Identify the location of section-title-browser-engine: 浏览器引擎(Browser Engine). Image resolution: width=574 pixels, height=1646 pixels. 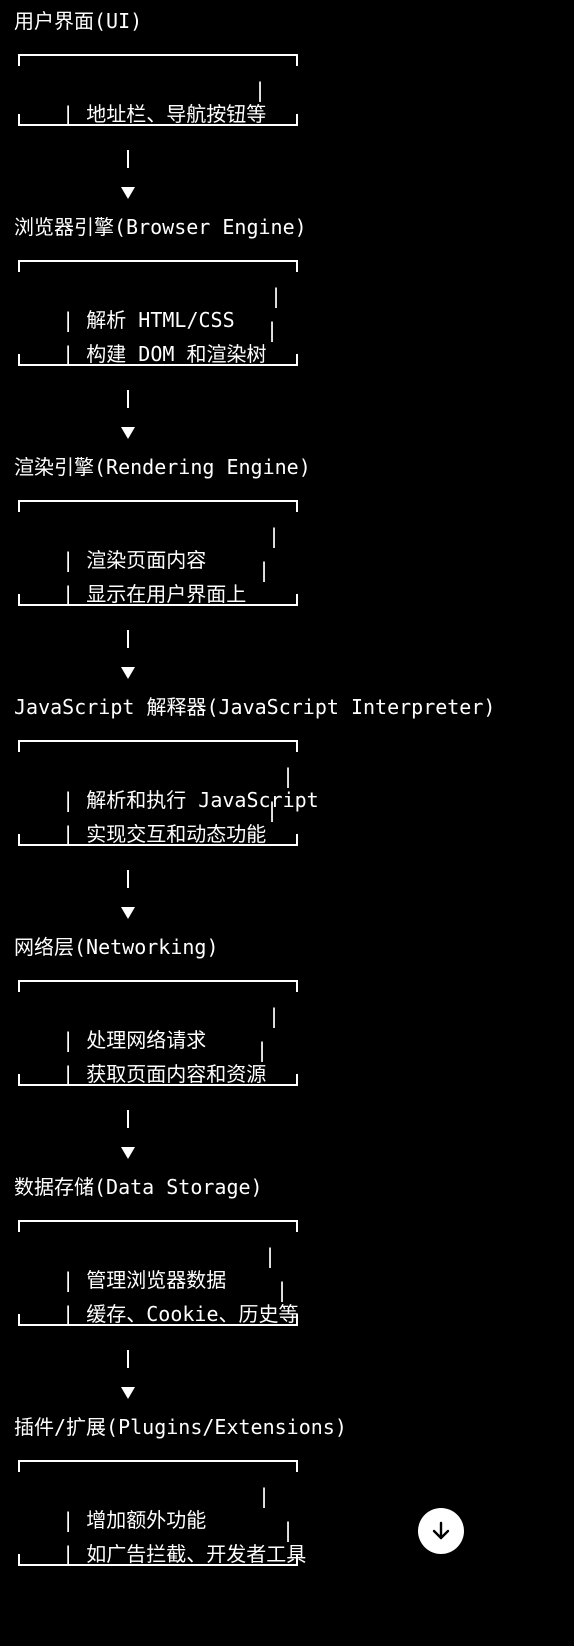
(160, 227).